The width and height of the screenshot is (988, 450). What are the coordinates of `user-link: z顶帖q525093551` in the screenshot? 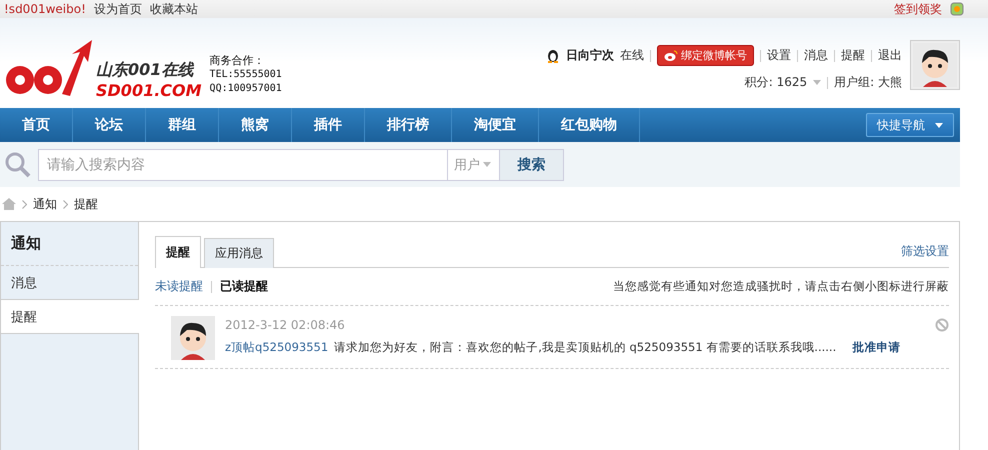 It's located at (276, 347).